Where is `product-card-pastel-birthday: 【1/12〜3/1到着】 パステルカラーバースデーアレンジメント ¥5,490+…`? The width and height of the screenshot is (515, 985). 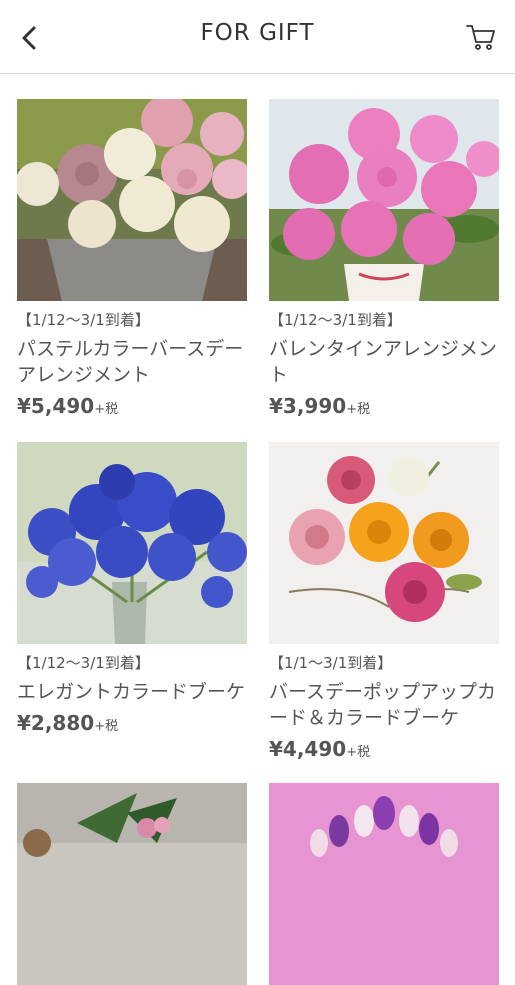 product-card-pastel-birthday: 【1/12〜3/1到着】 パステルカラーバースデーアレンジメント ¥5,490+… is located at coordinates (132, 261).